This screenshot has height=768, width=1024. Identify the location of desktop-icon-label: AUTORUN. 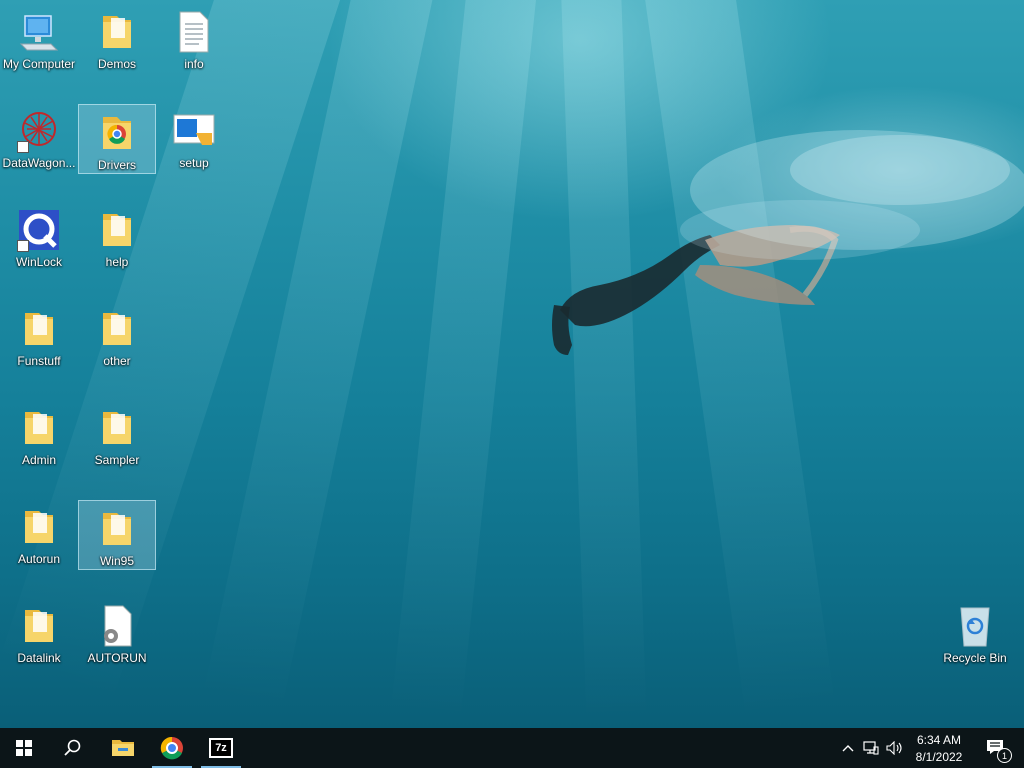
(117, 658).